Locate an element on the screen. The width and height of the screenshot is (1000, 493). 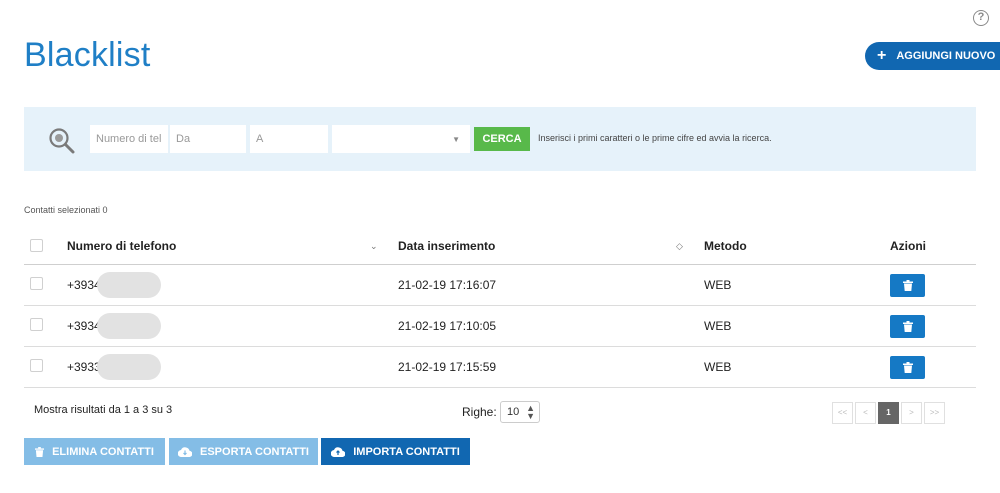
results-summary: Mostra risultati da 1 a 3 su 3 is located at coordinates (103, 410).